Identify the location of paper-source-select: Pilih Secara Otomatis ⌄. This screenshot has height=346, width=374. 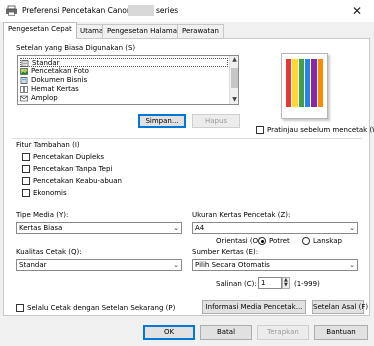
(275, 265).